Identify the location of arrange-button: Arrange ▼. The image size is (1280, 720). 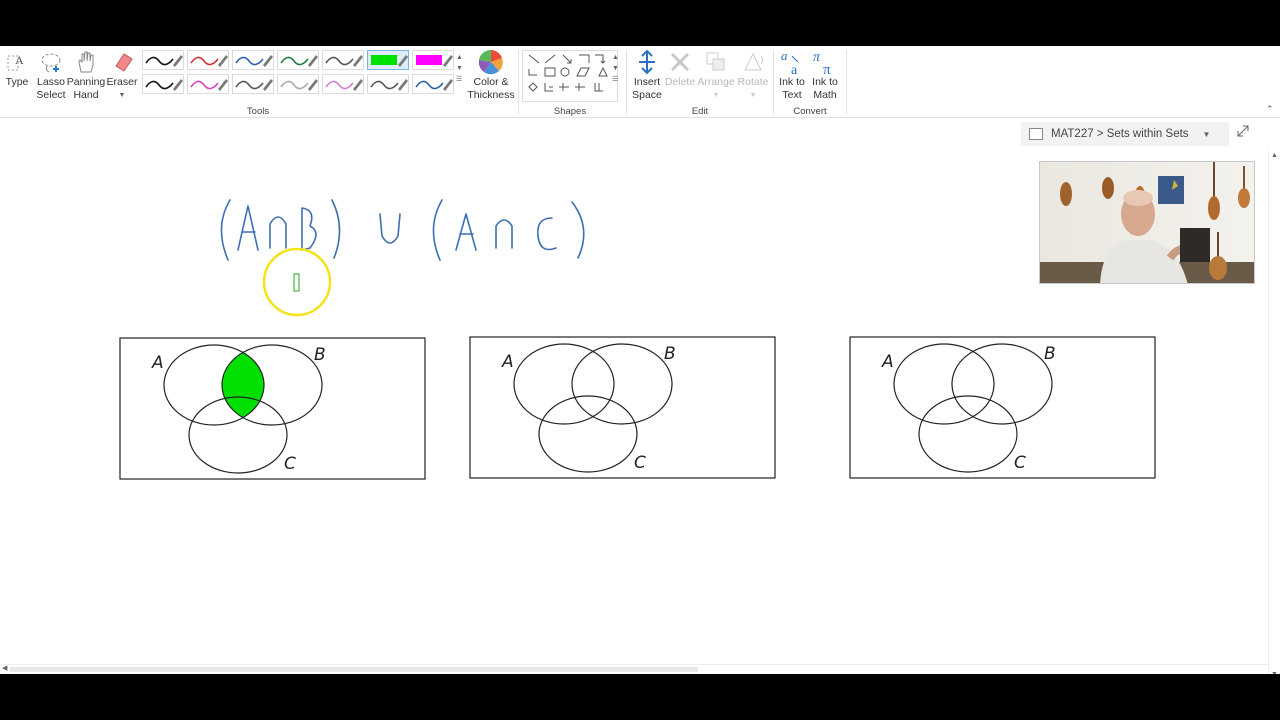
(716, 76).